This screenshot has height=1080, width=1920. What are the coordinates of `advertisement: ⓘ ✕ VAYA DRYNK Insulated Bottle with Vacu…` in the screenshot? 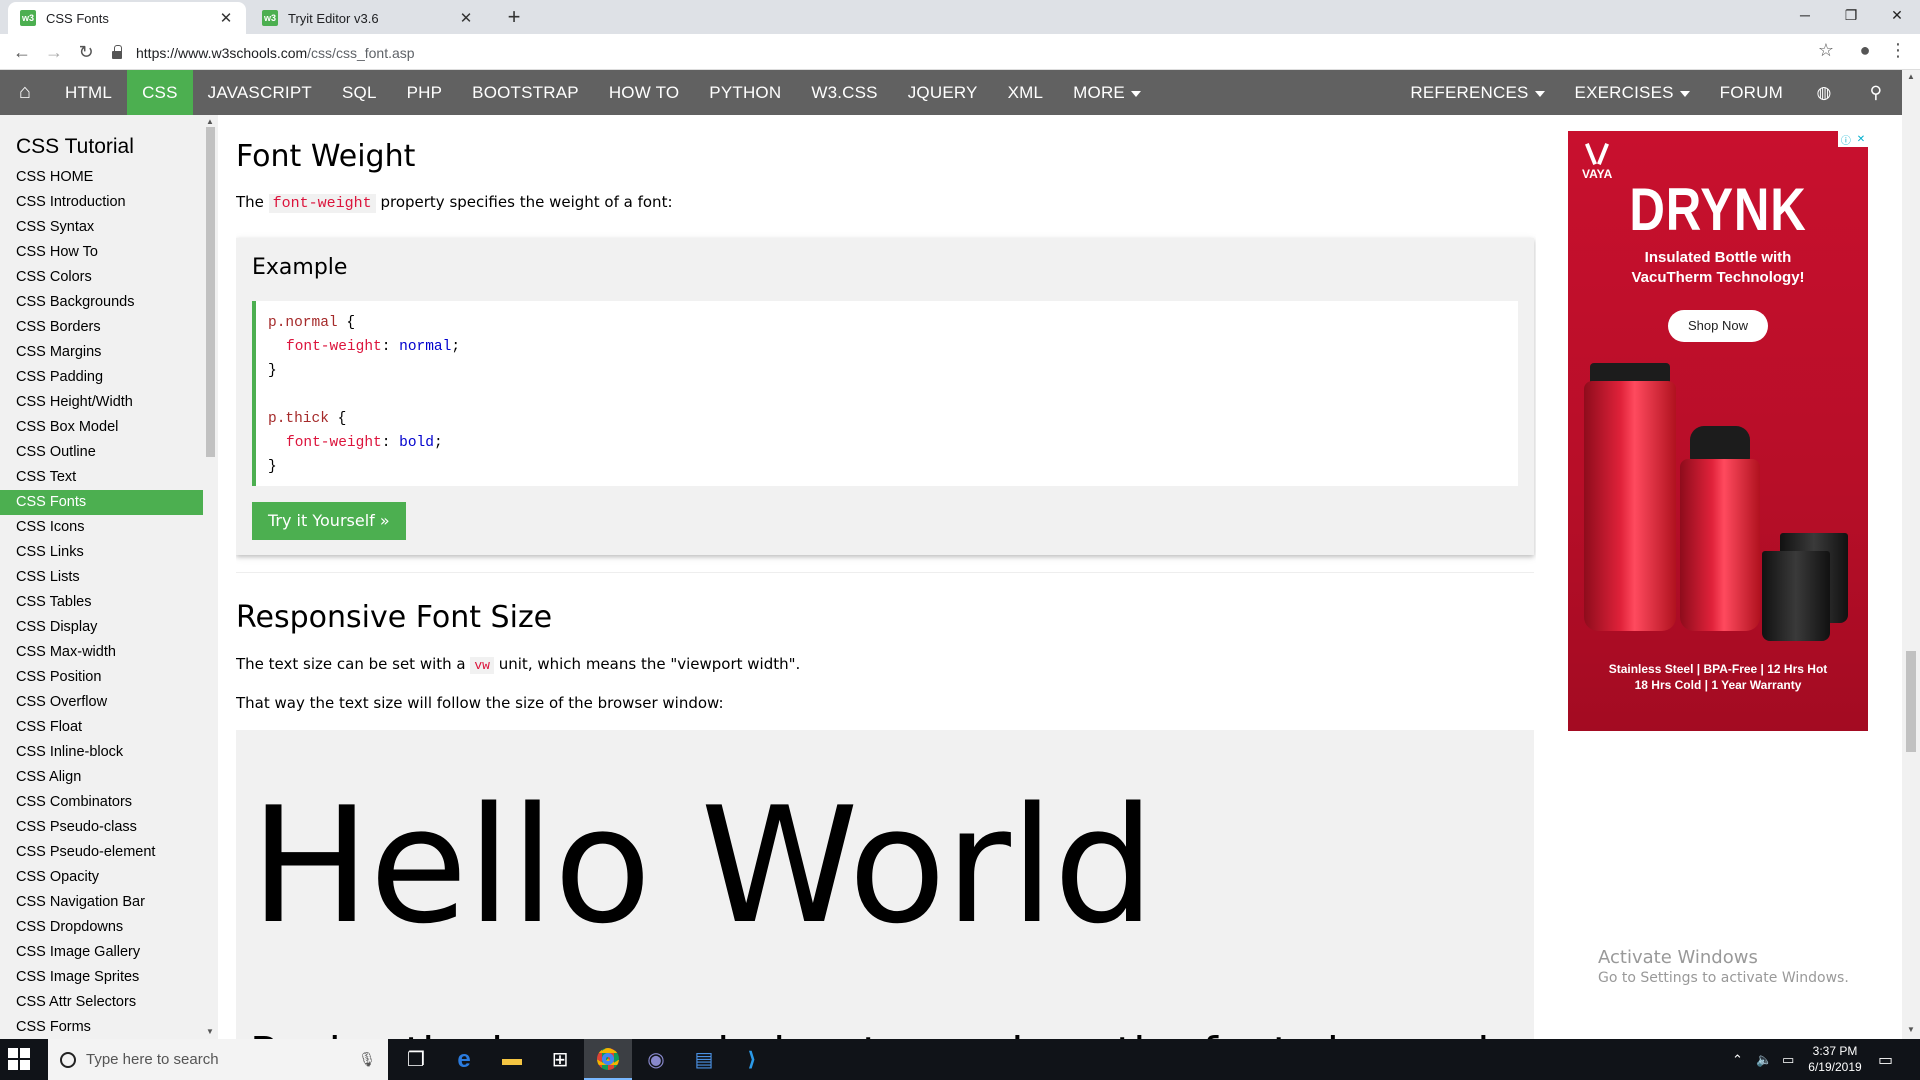 It's located at (1718, 431).